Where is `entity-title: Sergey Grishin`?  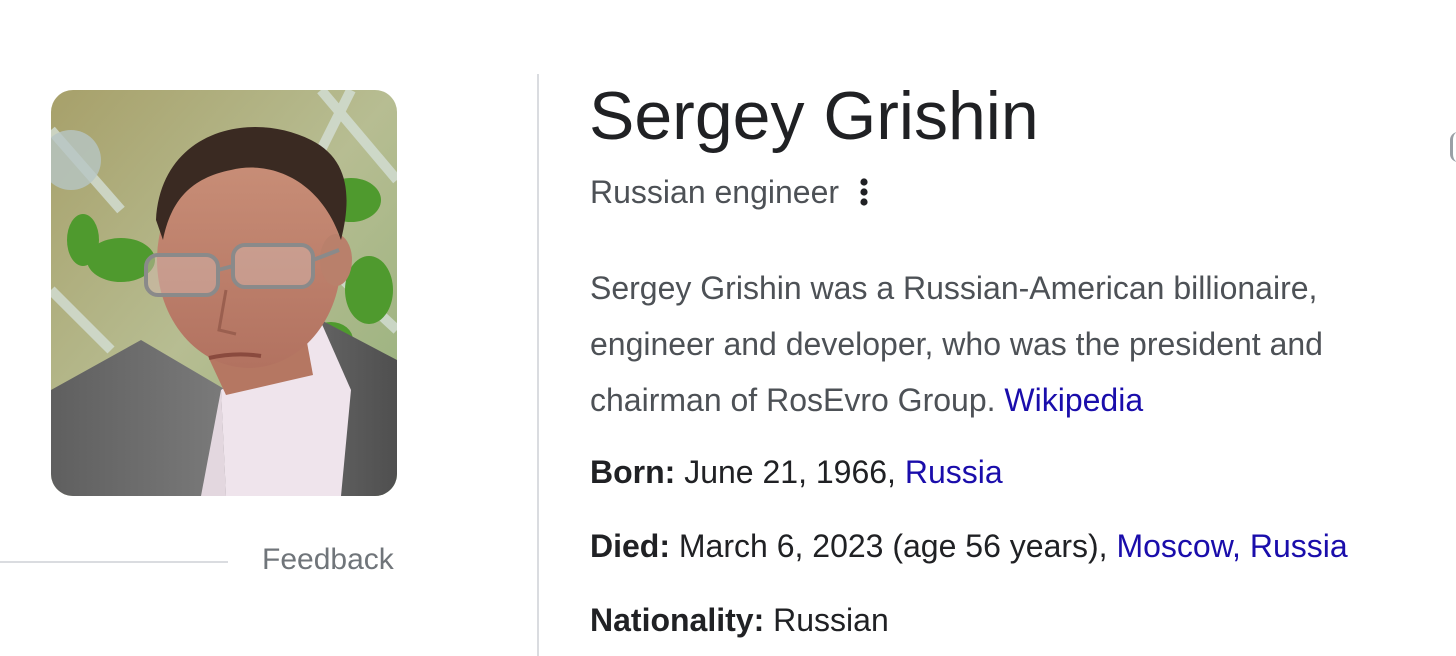
entity-title: Sergey Grishin is located at coordinates (814, 116).